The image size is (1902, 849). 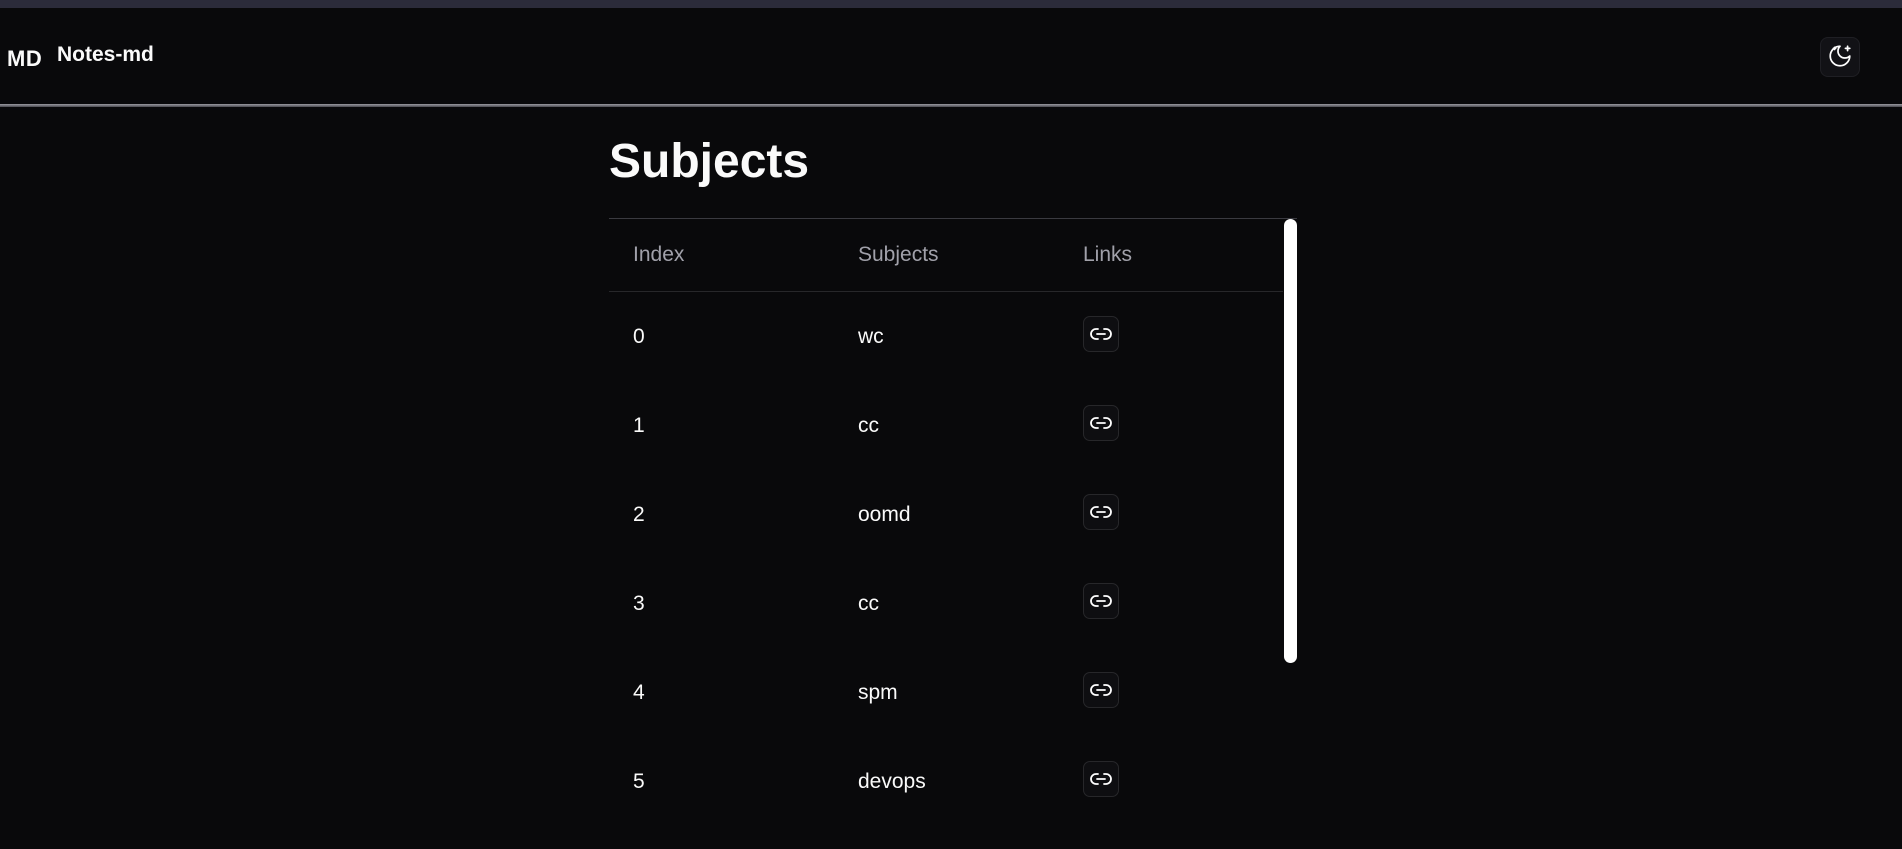 What do you see at coordinates (709, 161) in the screenshot?
I see `page-title: Subjects` at bounding box center [709, 161].